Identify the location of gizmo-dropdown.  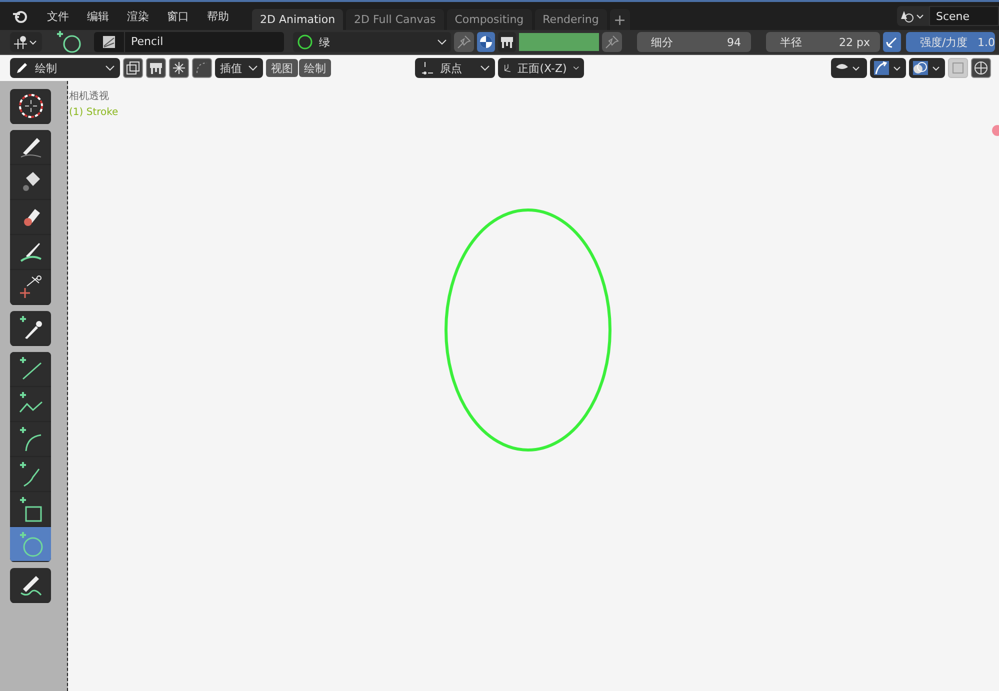
(888, 68).